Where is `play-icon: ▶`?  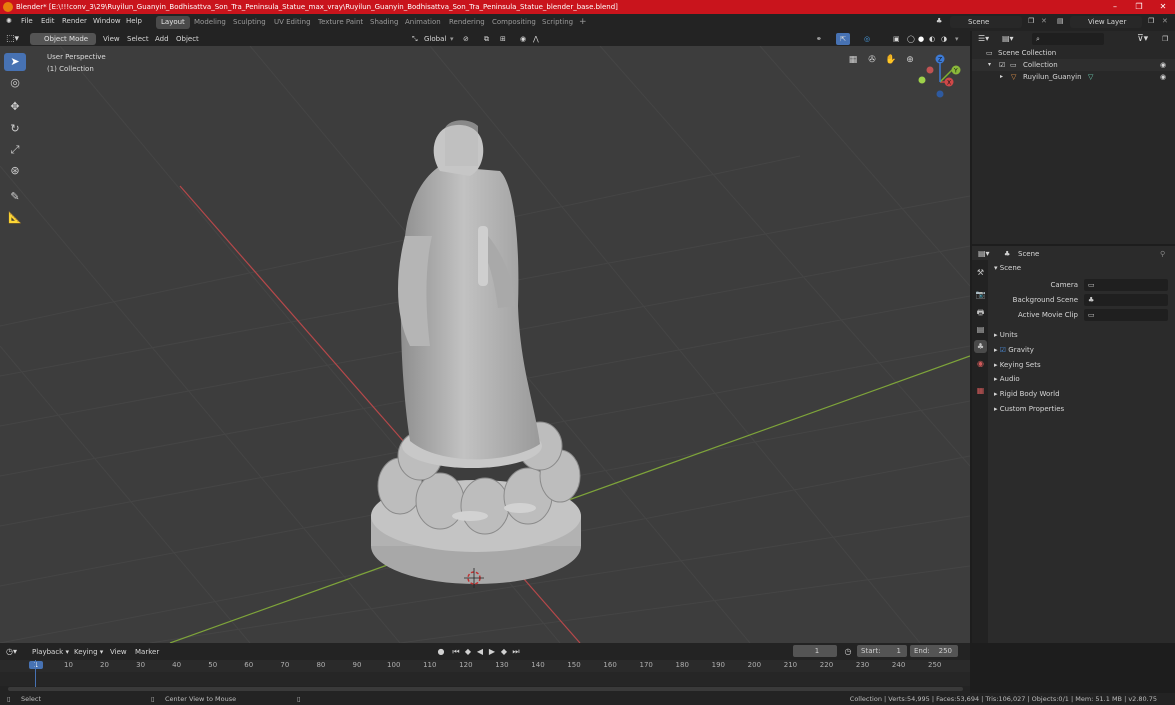 play-icon: ▶ is located at coordinates (492, 652).